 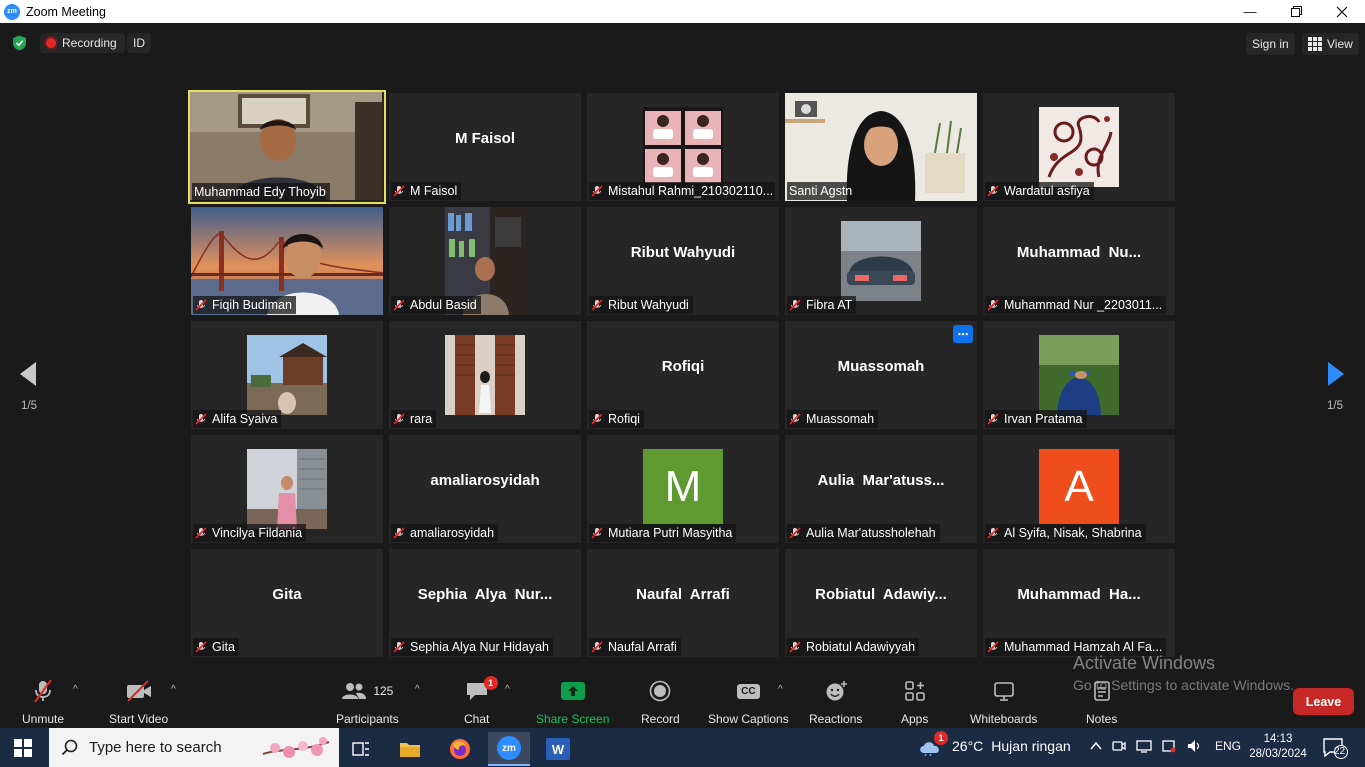 I want to click on chat-button: 1 Chat, so click(x=481, y=701).